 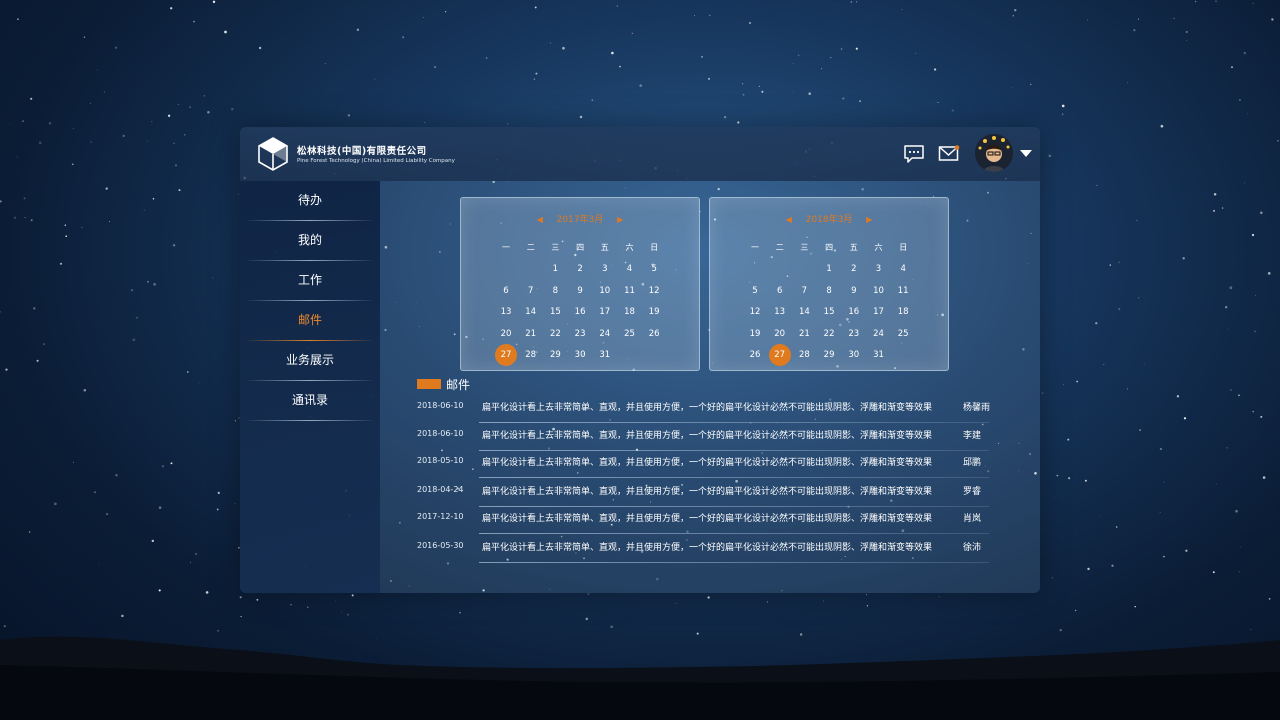 I want to click on mail-date: 2016-05-30, so click(x=440, y=545).